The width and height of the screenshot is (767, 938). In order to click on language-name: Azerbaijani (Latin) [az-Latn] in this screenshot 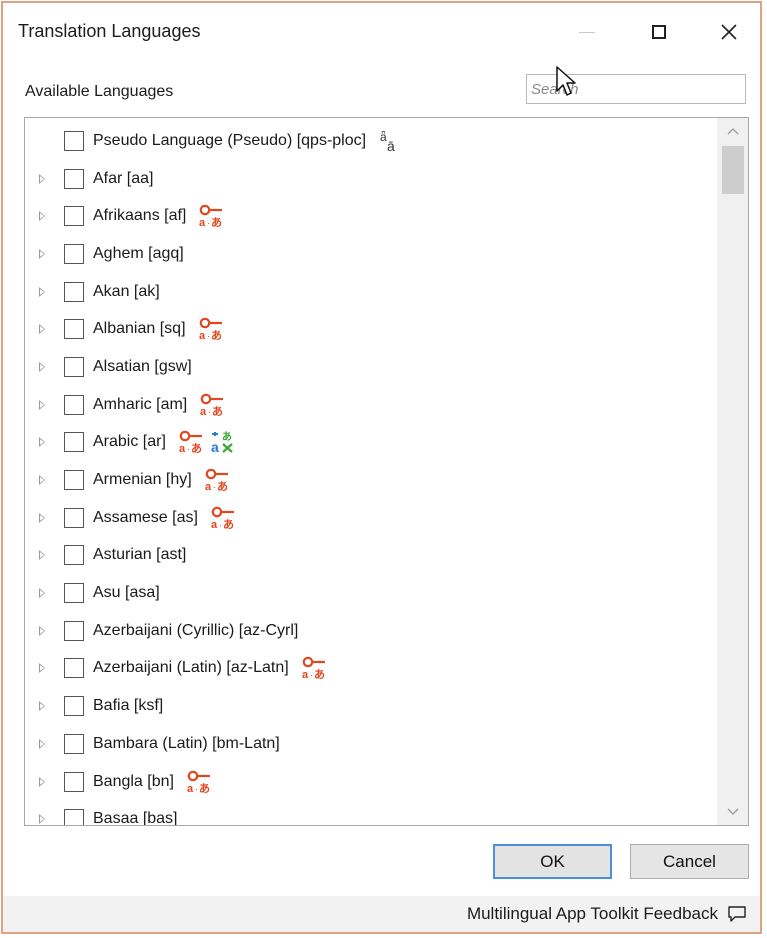, I will do `click(191, 668)`.